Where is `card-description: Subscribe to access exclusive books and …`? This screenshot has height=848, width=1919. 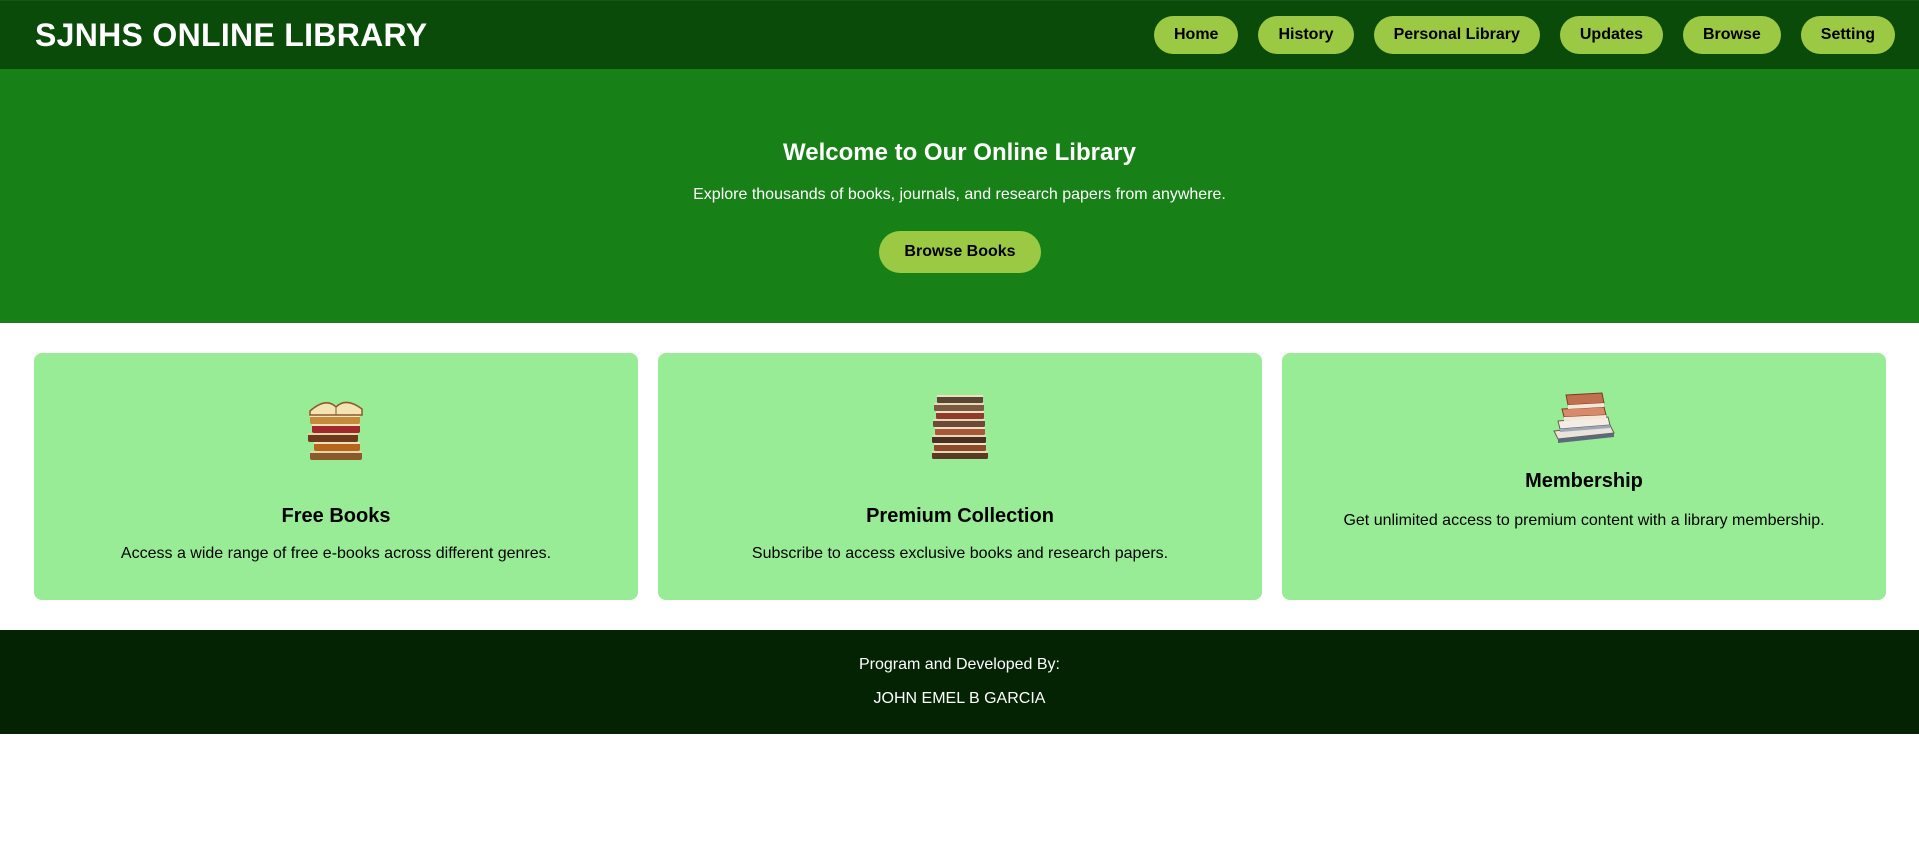
card-description: Subscribe to access exclusive books and … is located at coordinates (960, 553).